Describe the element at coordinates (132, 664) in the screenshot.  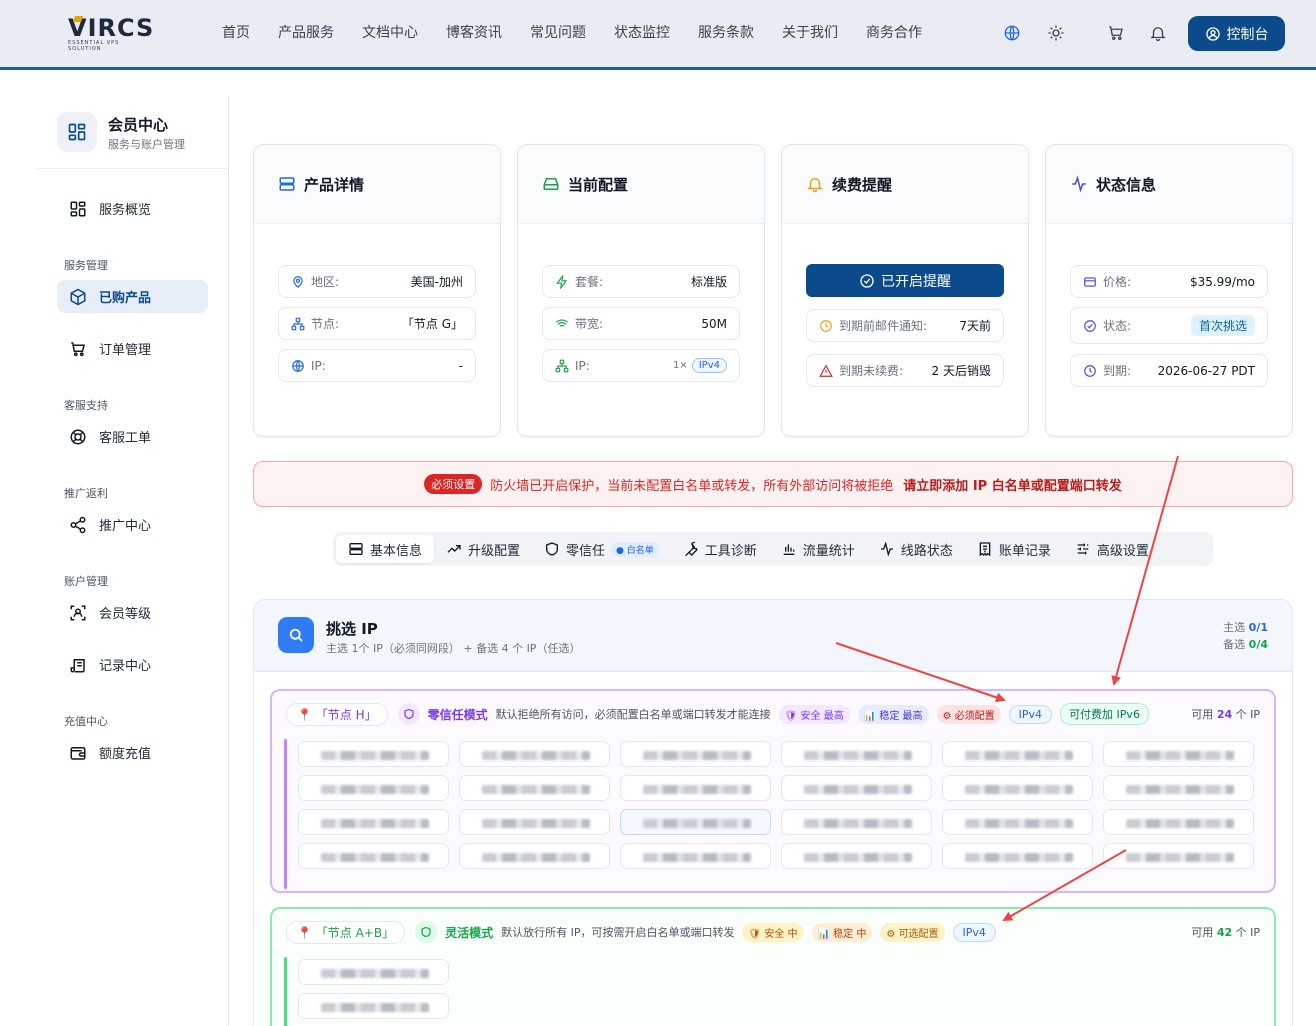
I see `sidebar-item-records: 记录中心` at that location.